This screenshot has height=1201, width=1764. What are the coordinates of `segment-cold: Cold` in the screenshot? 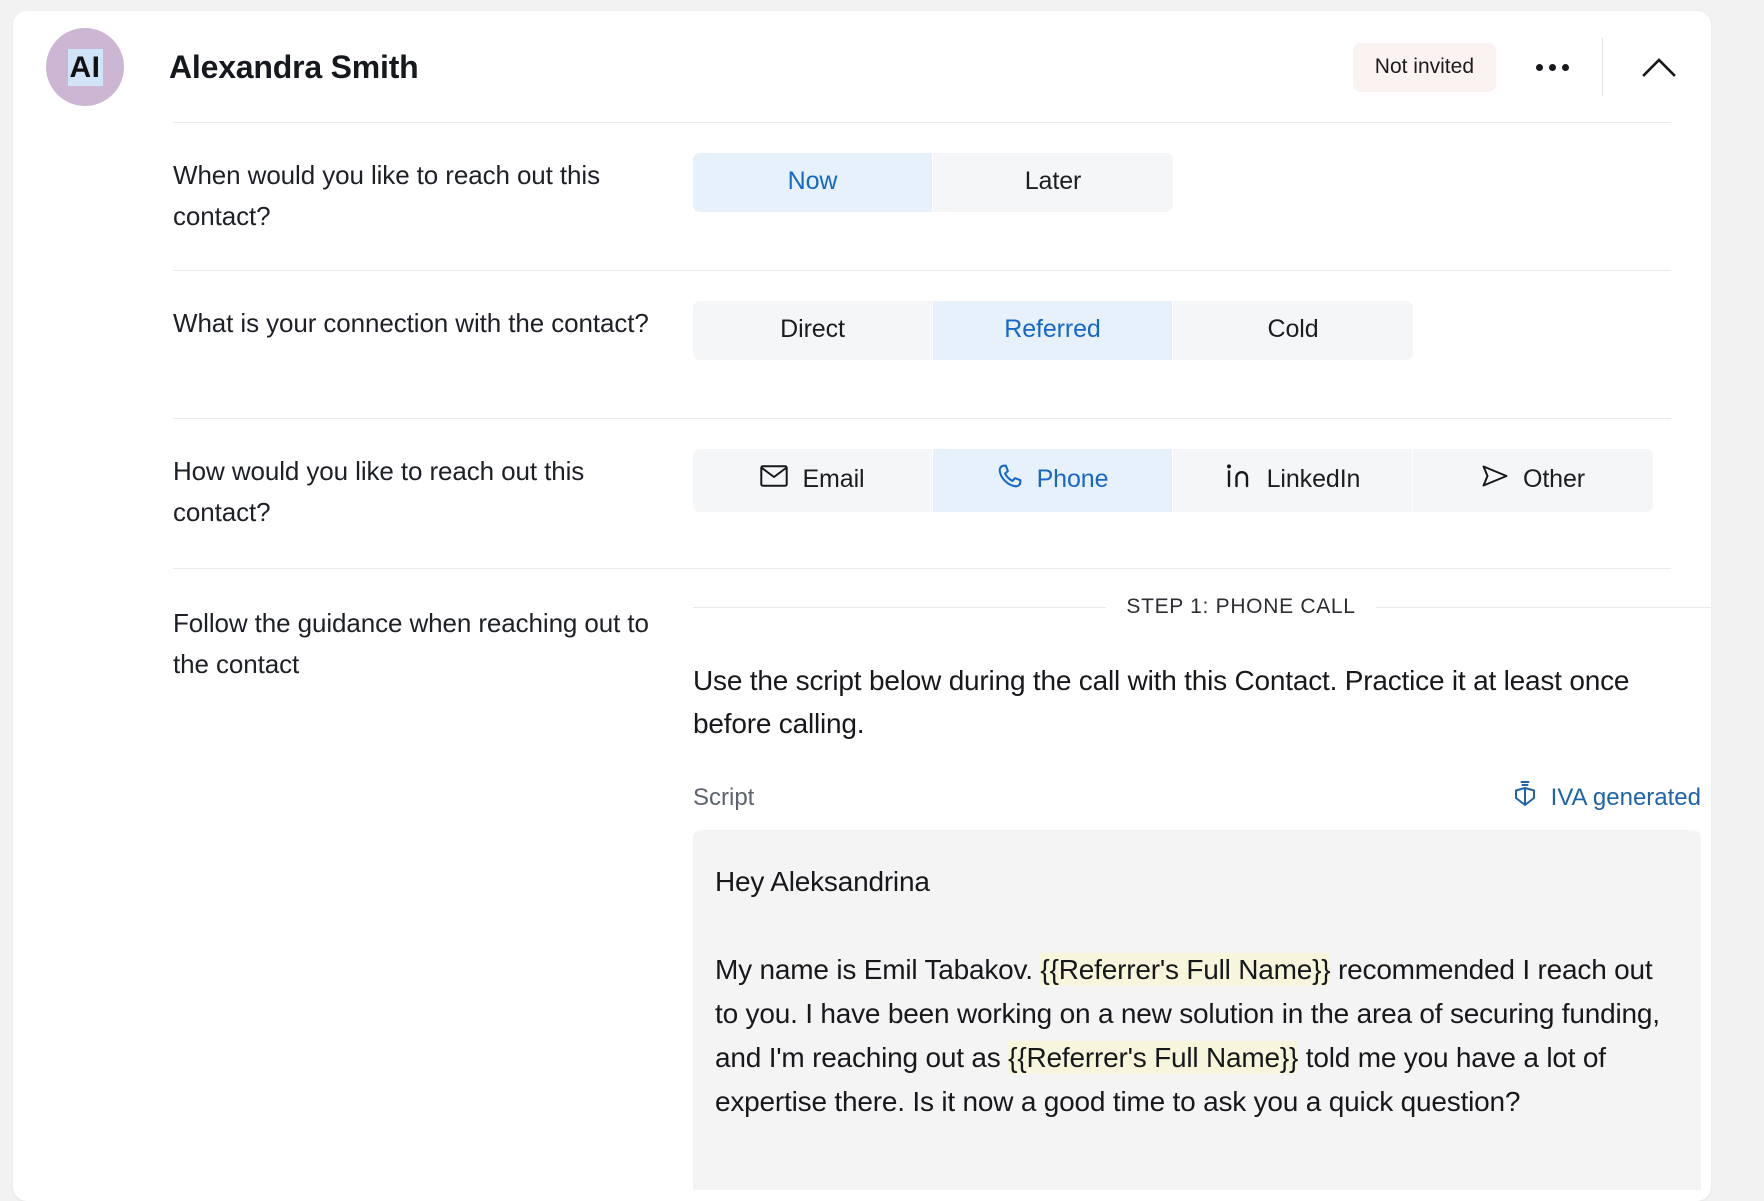 It's located at (1293, 330).